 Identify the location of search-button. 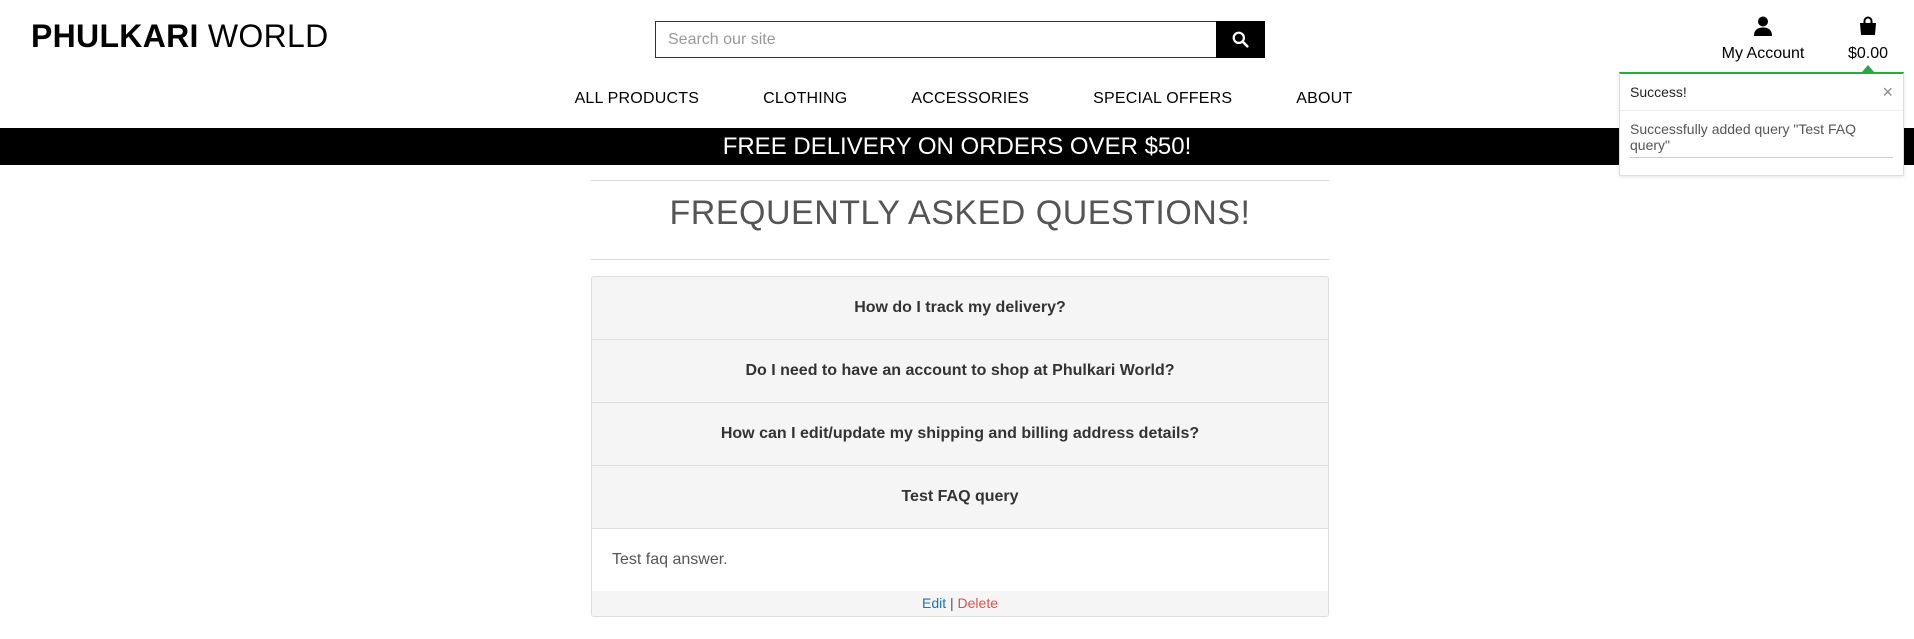
(1240, 39).